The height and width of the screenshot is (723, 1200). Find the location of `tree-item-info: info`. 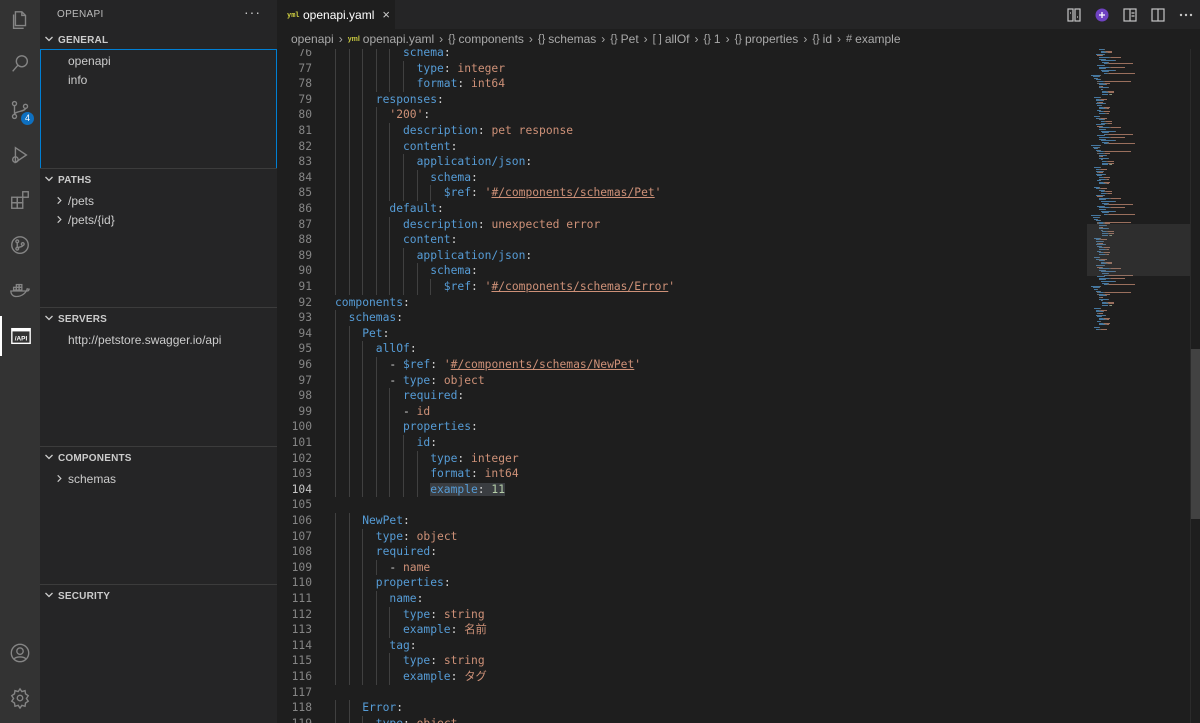

tree-item-info: info is located at coordinates (158, 79).